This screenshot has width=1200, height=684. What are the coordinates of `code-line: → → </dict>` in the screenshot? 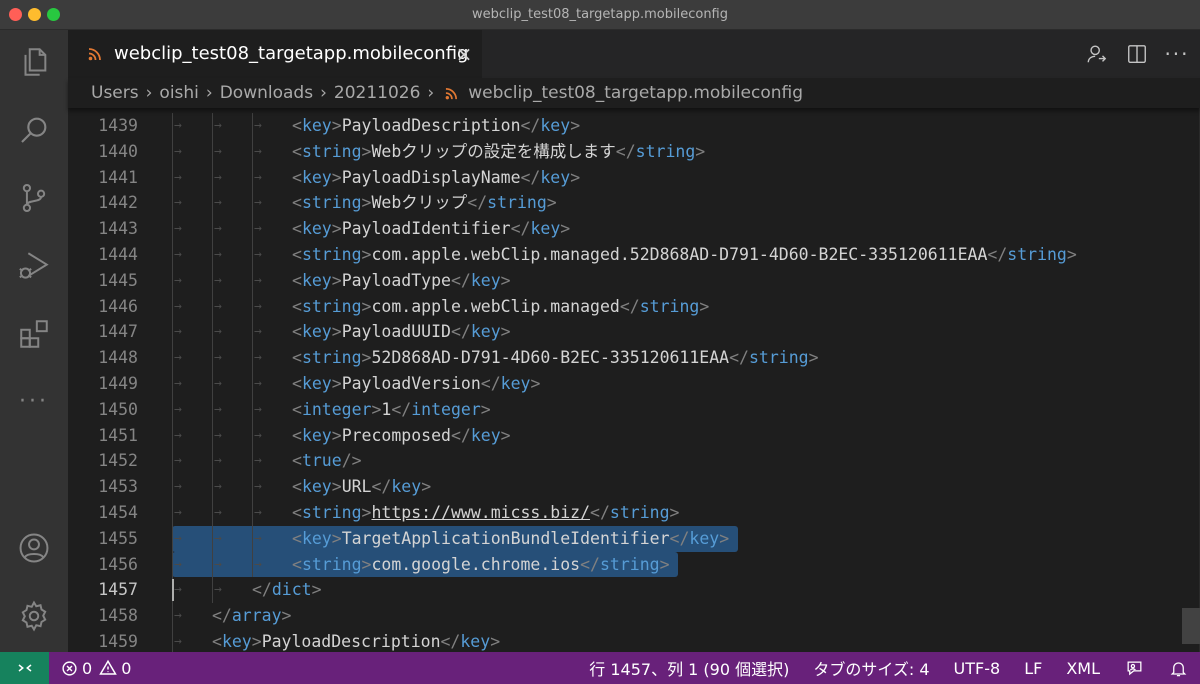 It's located at (674, 590).